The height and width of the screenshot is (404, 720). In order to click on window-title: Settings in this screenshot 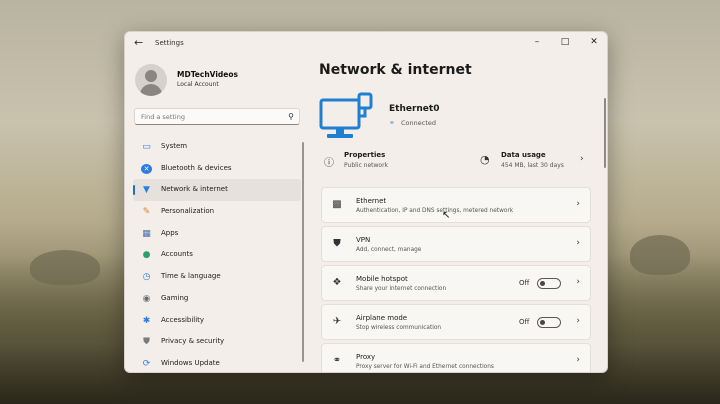, I will do `click(169, 43)`.